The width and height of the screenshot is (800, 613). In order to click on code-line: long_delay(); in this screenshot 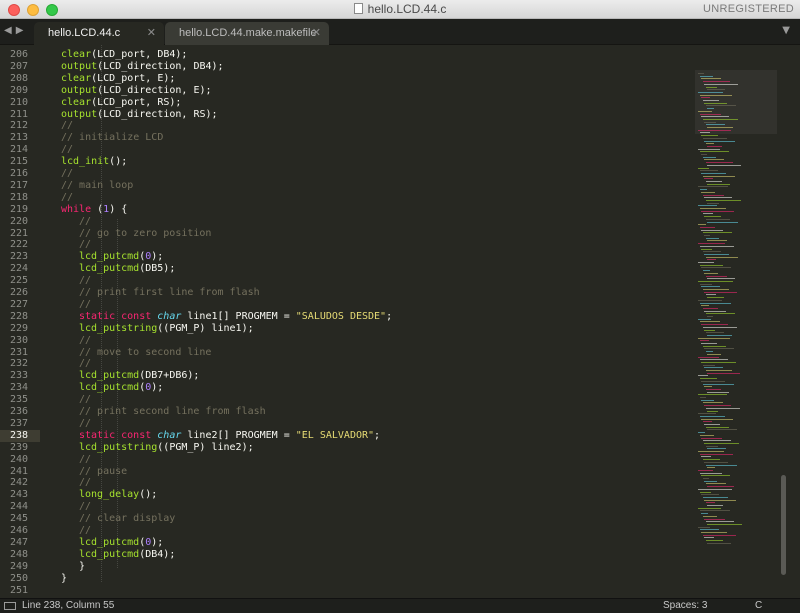, I will do `click(364, 495)`.